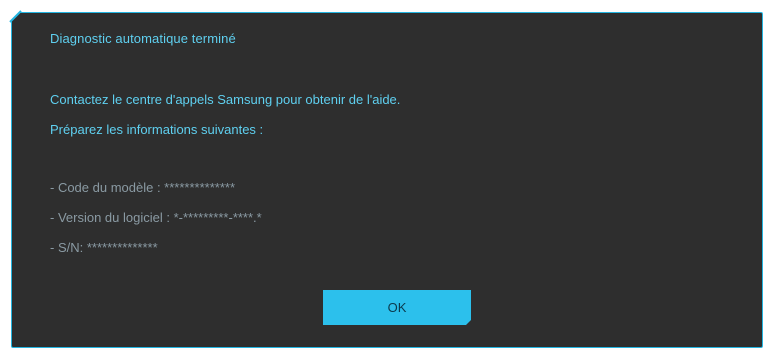 The height and width of the screenshot is (363, 778). I want to click on dialog-title: Diagnostic automatique terminé, so click(143, 38).